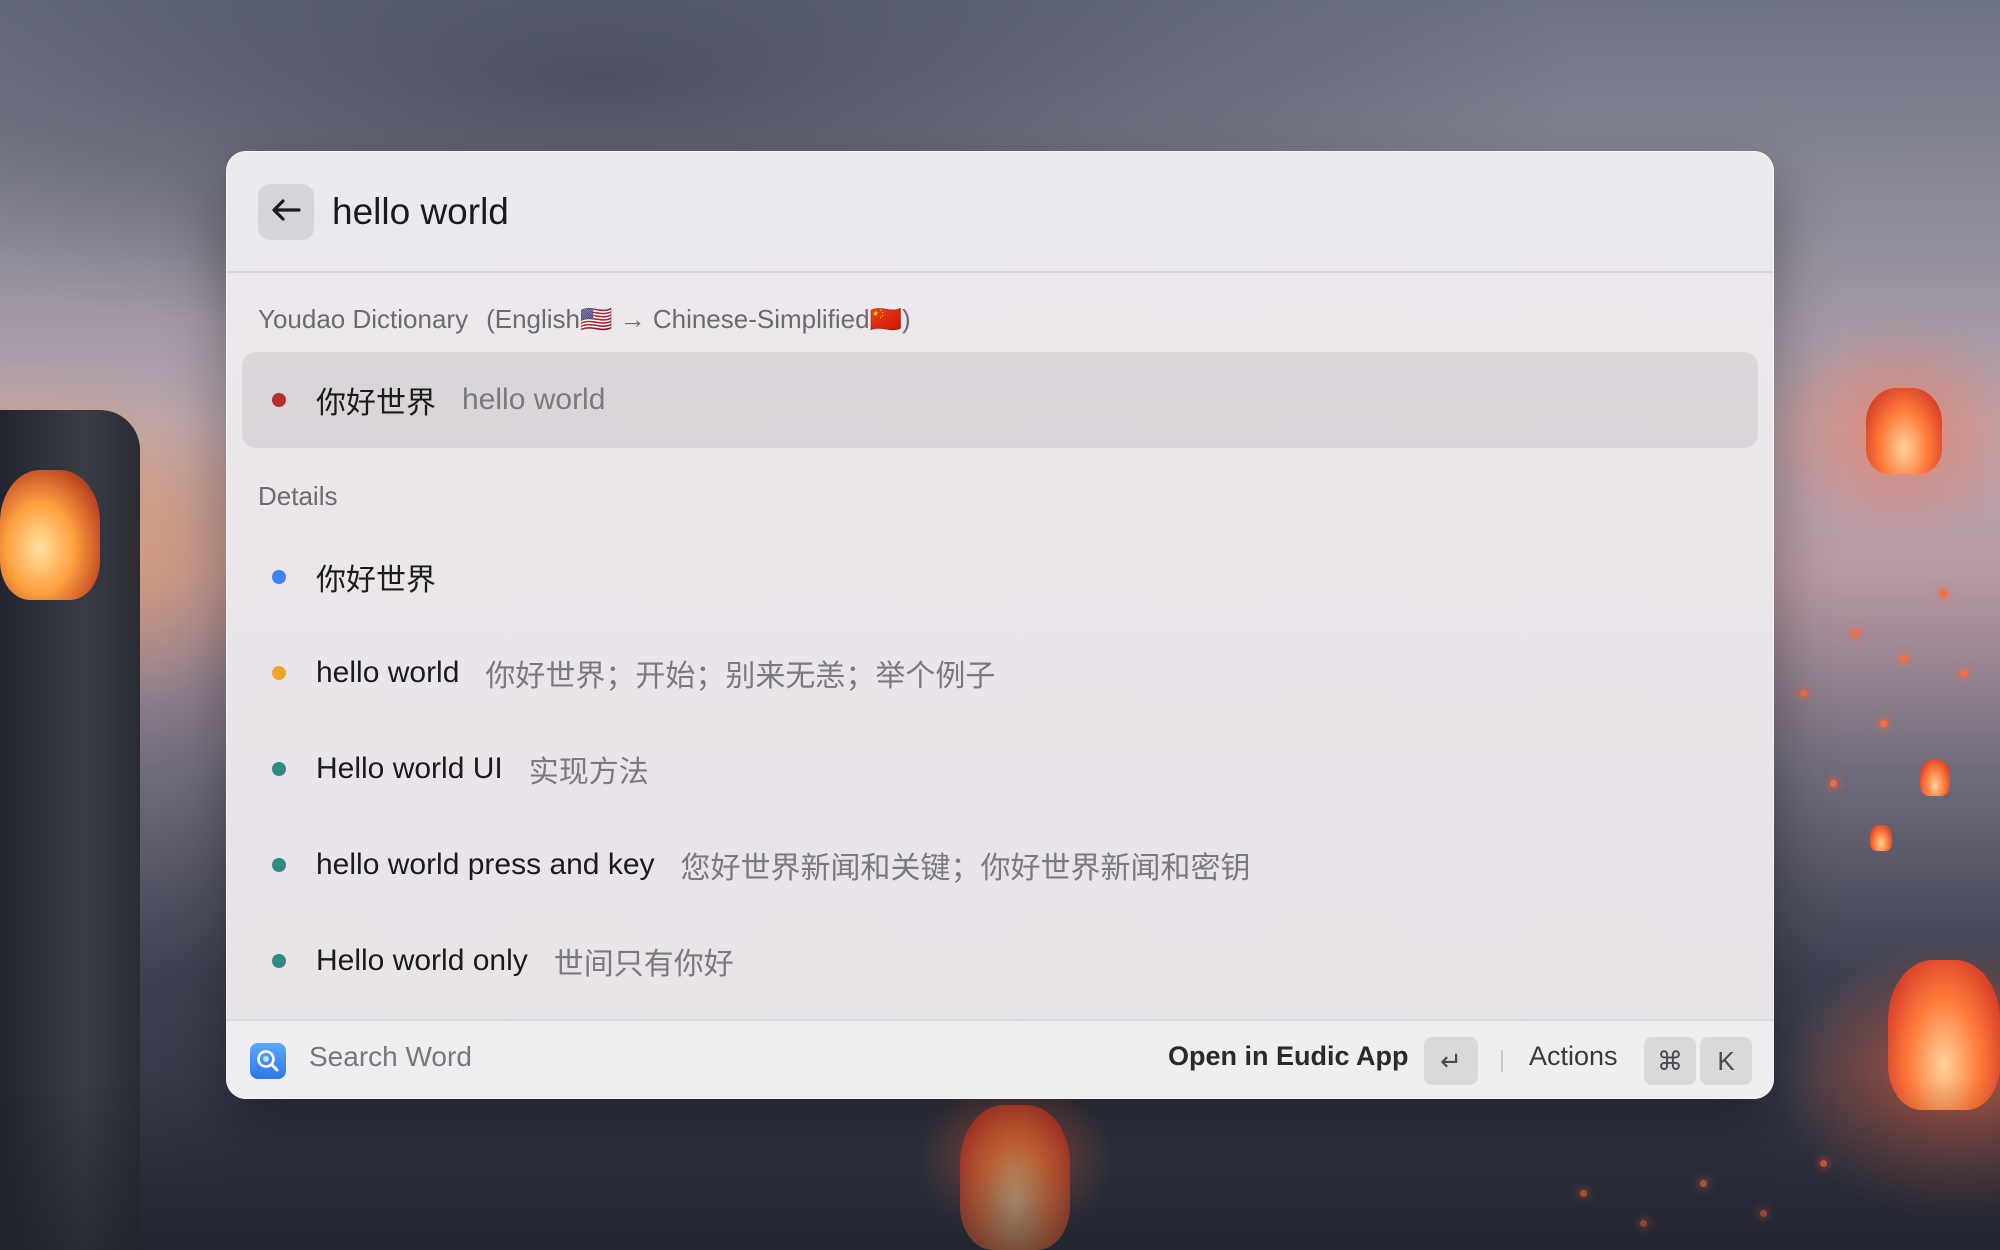 The height and width of the screenshot is (1250, 2000). Describe the element at coordinates (1451, 1061) in the screenshot. I see `return-key-icon: ↵` at that location.